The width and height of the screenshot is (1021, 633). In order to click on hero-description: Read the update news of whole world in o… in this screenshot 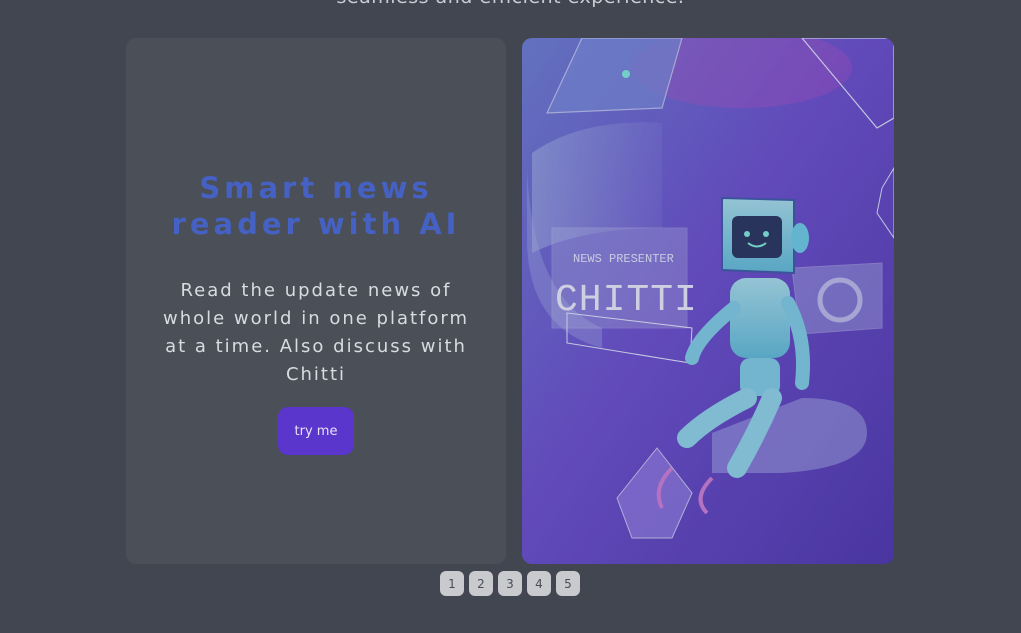, I will do `click(316, 332)`.